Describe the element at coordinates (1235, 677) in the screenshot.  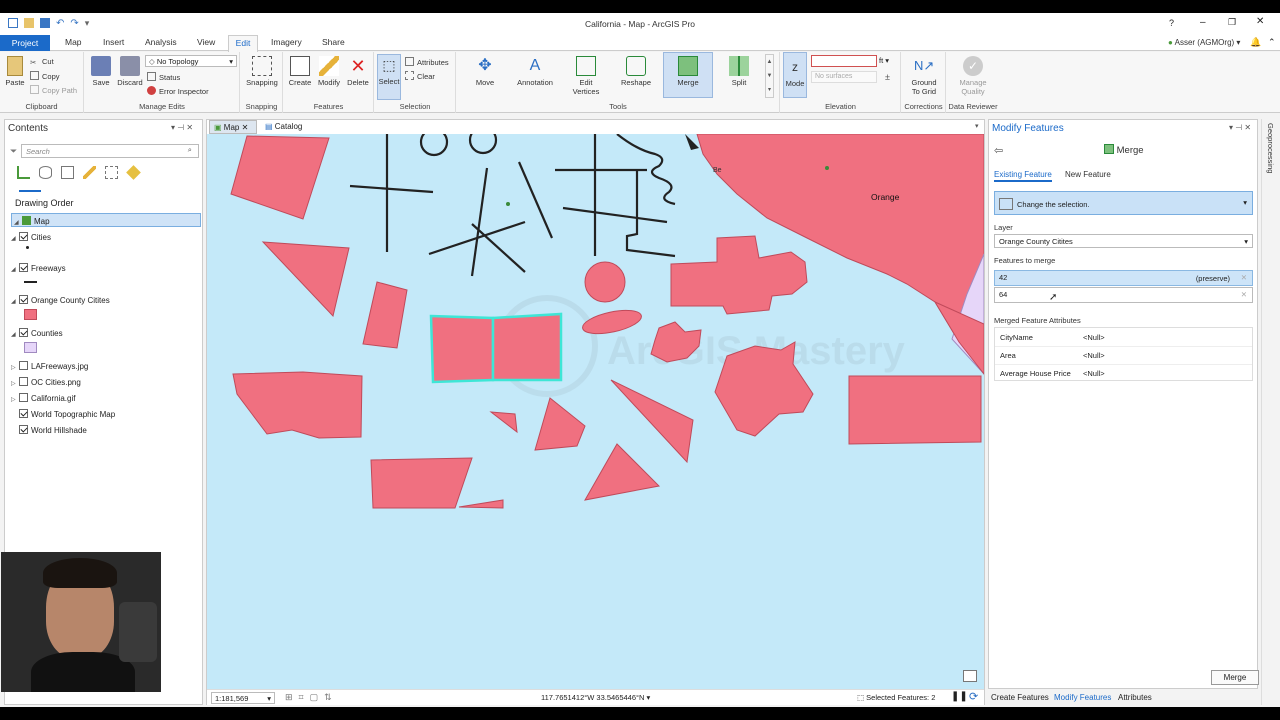
I see `merge-button: Merge` at that location.